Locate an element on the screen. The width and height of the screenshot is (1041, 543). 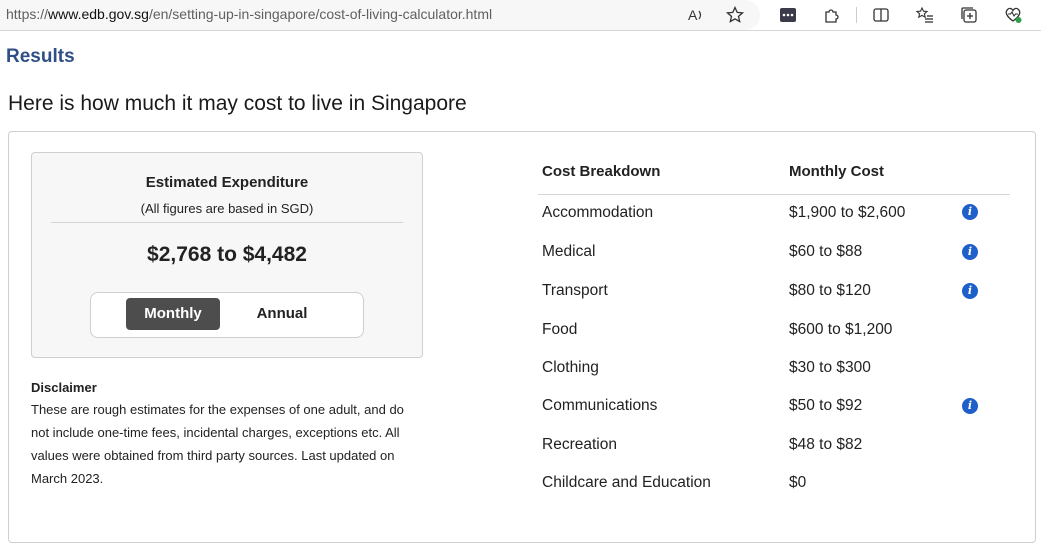
estimate-title: Estimated Expenditure is located at coordinates (227, 182).